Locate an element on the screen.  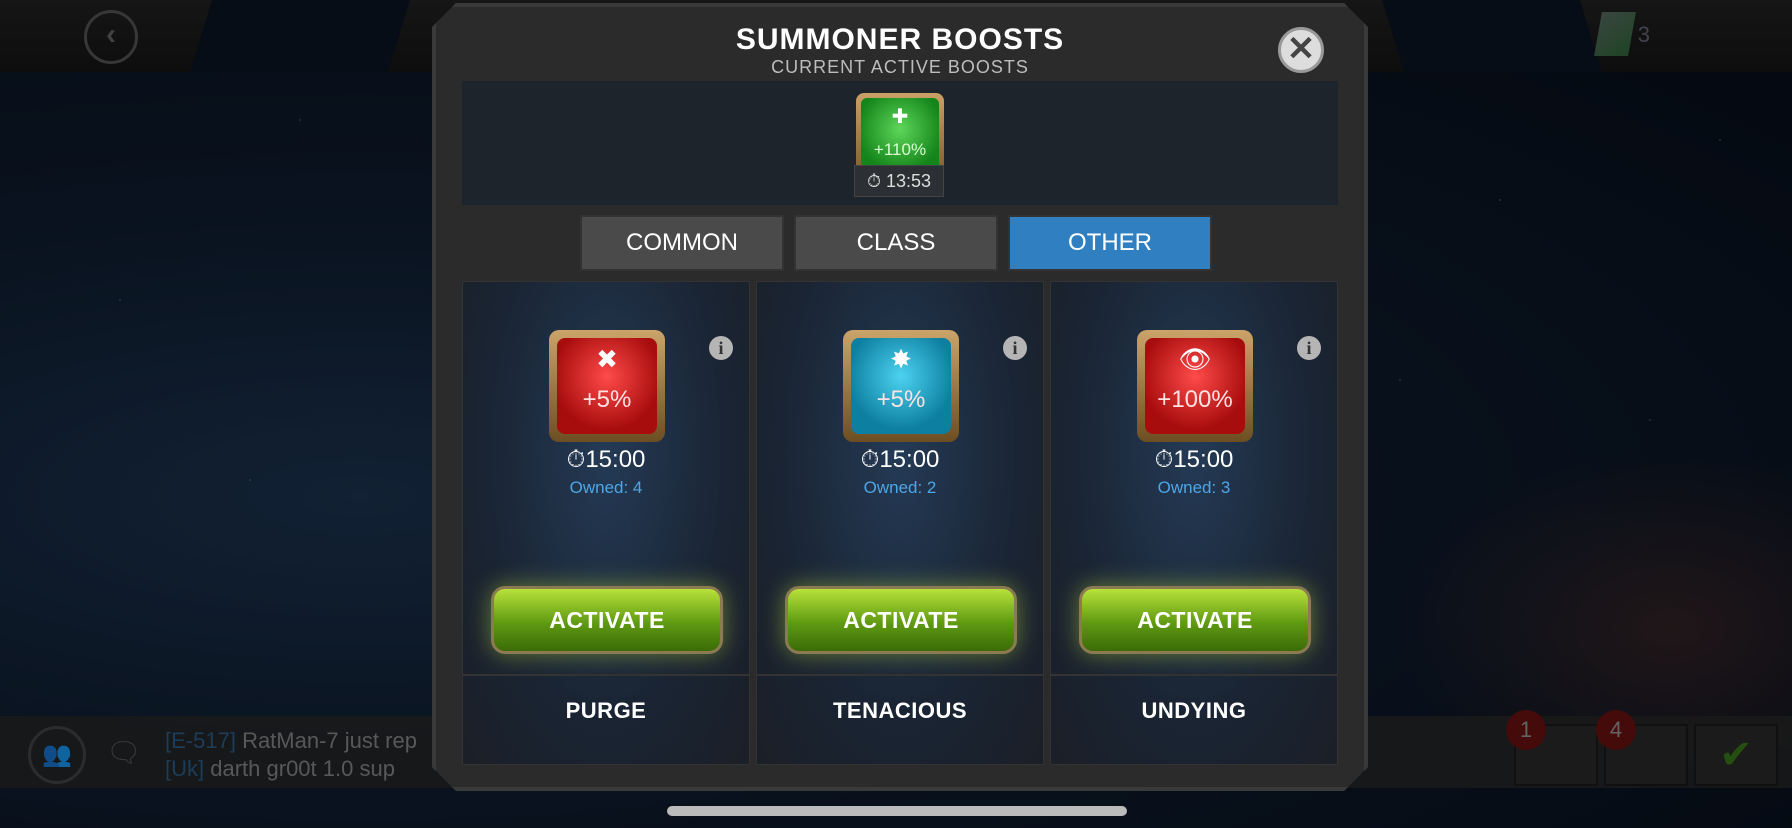
active-boost-percent: +110% is located at coordinates (900, 149).